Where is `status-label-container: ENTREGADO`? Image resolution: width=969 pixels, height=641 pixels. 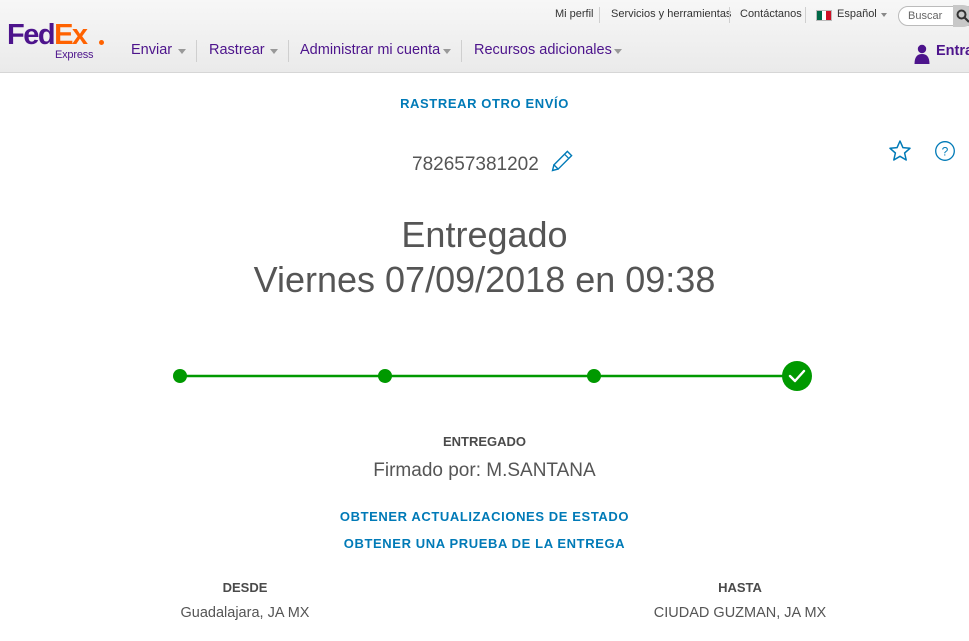 status-label-container: ENTREGADO is located at coordinates (484, 442).